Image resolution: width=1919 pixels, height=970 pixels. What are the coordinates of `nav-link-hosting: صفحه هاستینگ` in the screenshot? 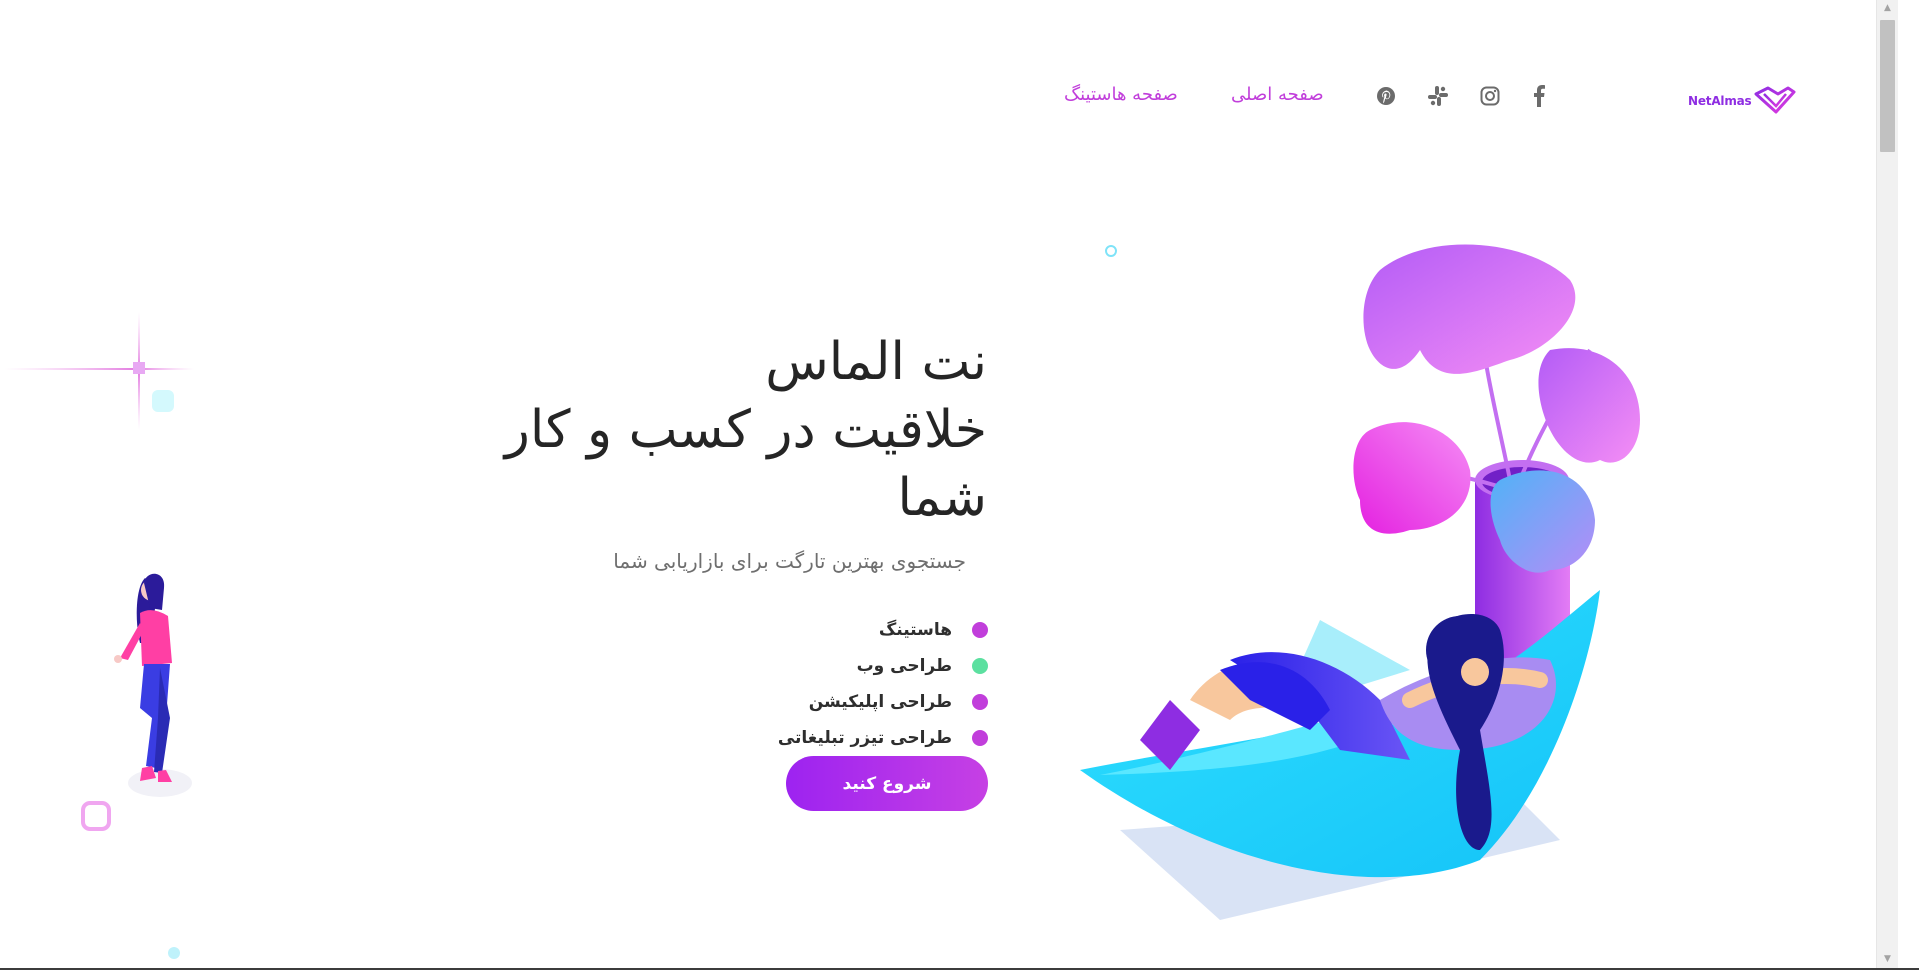 It's located at (1121, 94).